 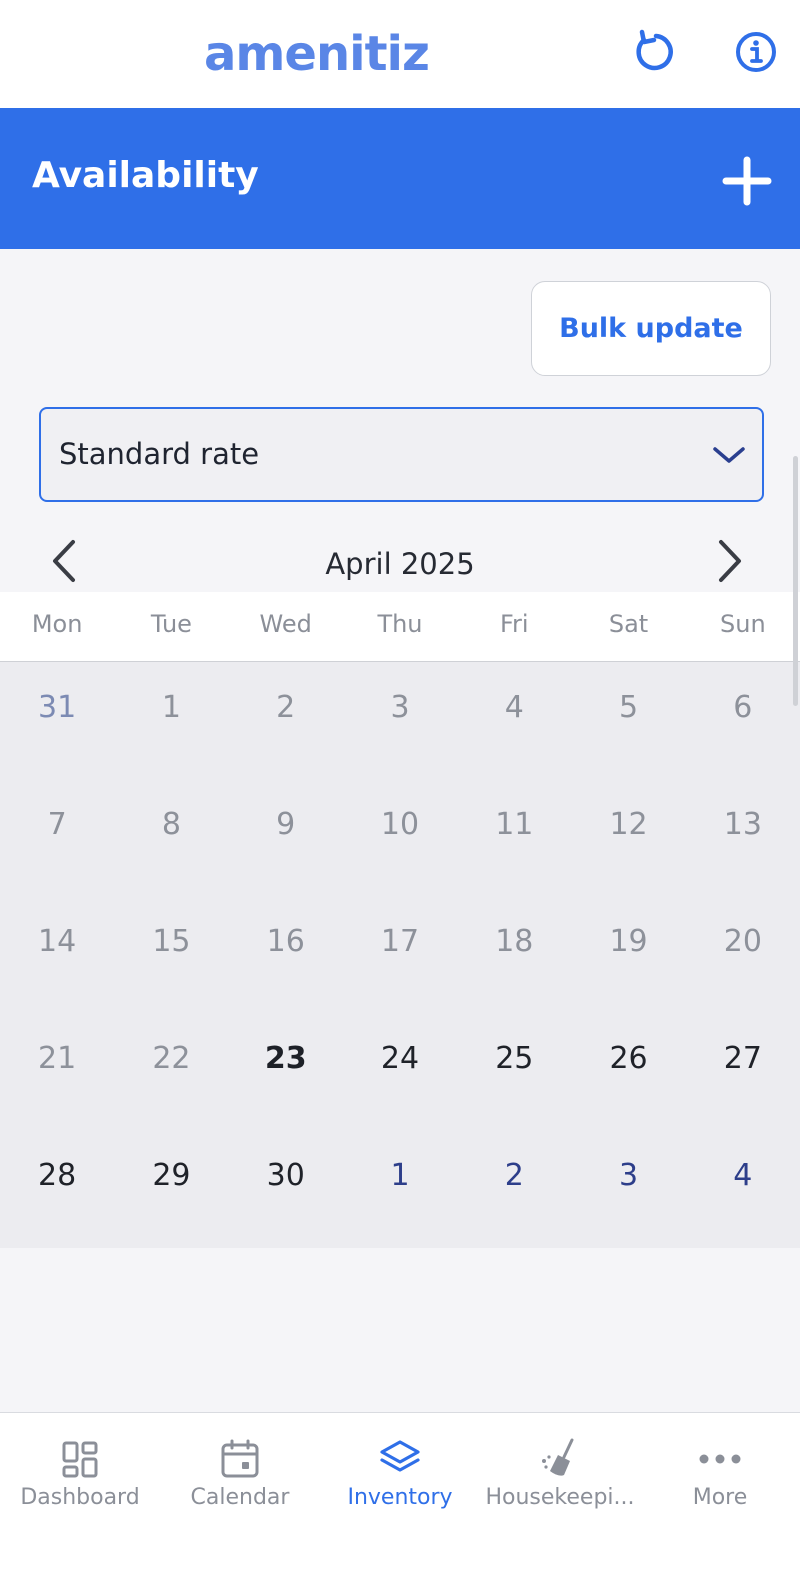 What do you see at coordinates (145, 175) in the screenshot?
I see `page-title: Availability` at bounding box center [145, 175].